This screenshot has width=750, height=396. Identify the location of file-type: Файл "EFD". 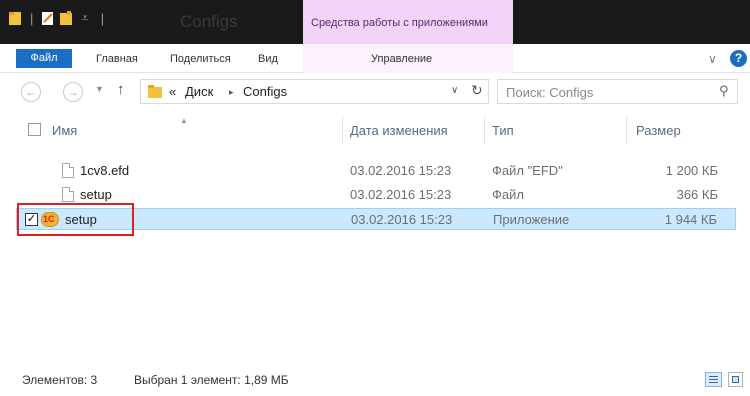
(527, 170).